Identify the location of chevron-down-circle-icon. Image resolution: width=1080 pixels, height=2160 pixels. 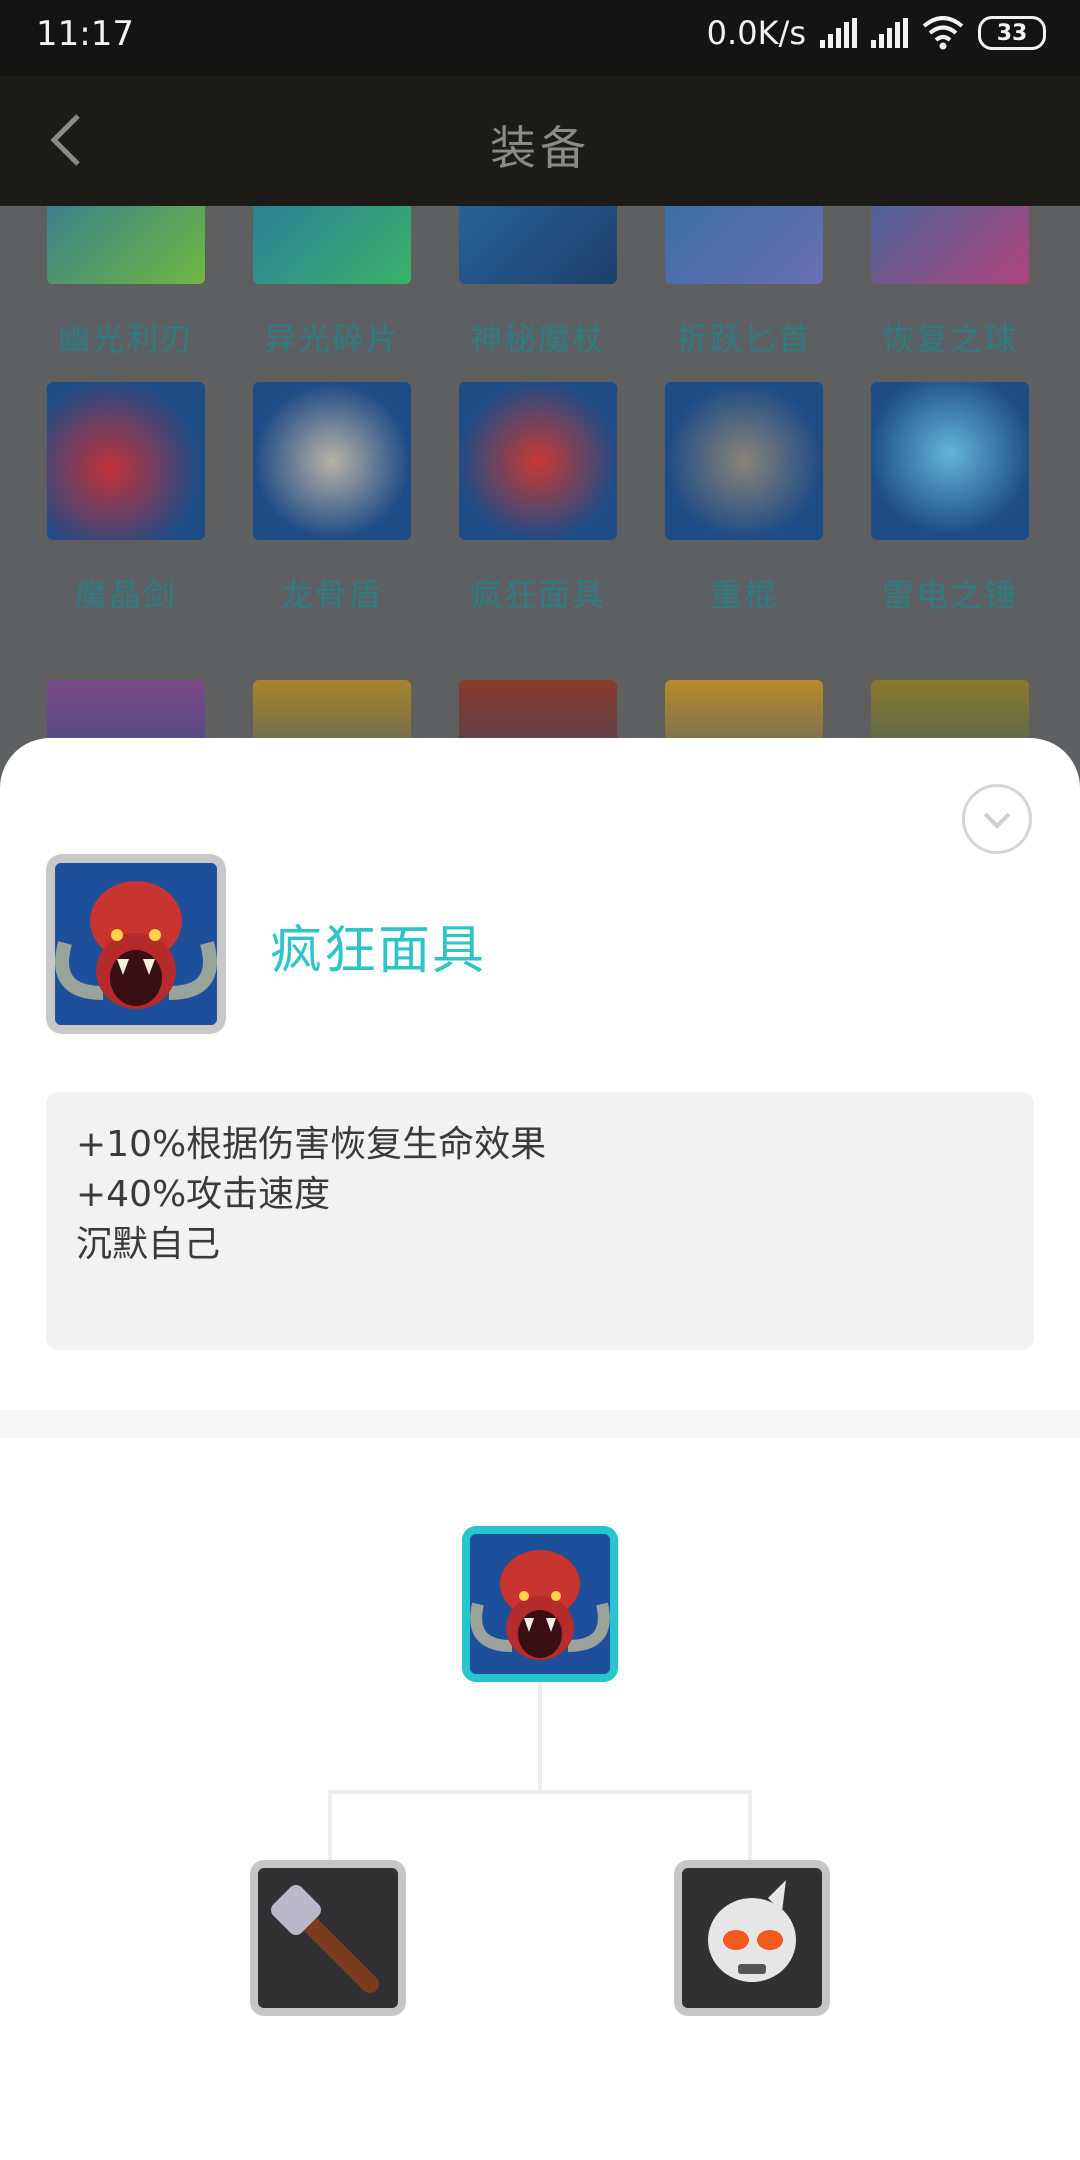
(997, 820).